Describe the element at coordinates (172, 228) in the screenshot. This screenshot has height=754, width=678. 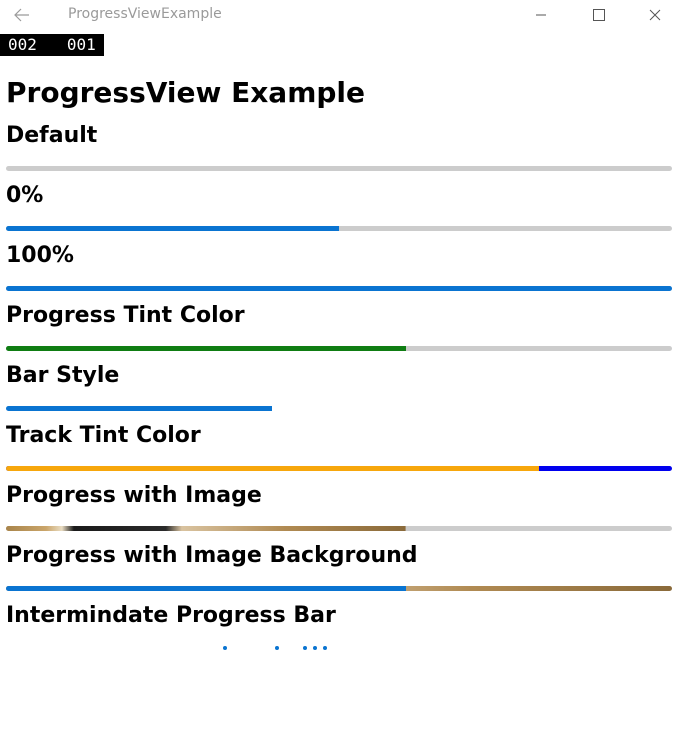
I see `progress-fill-zero-percent` at that location.